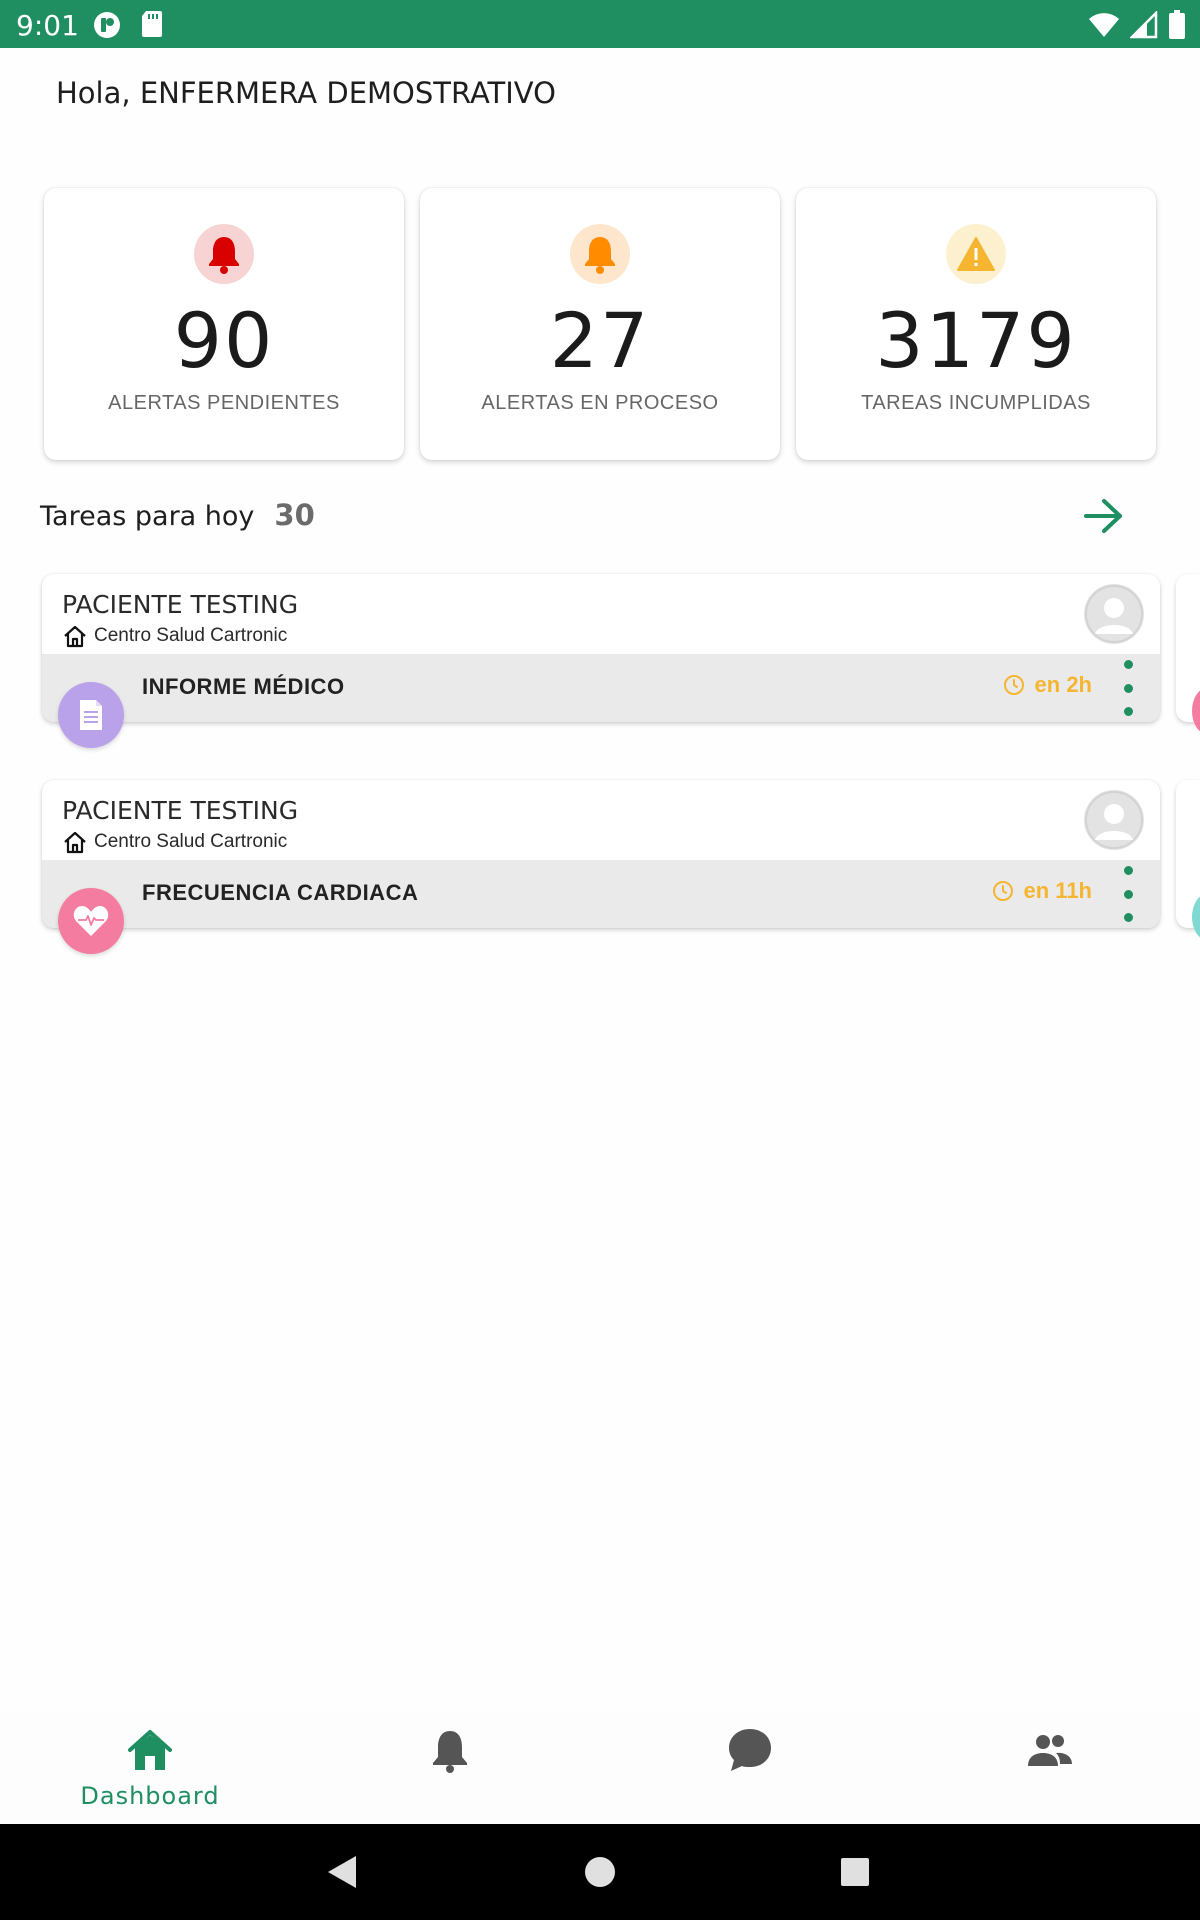 The height and width of the screenshot is (1920, 1200). I want to click on task-time-label: en 11h, so click(1057, 890).